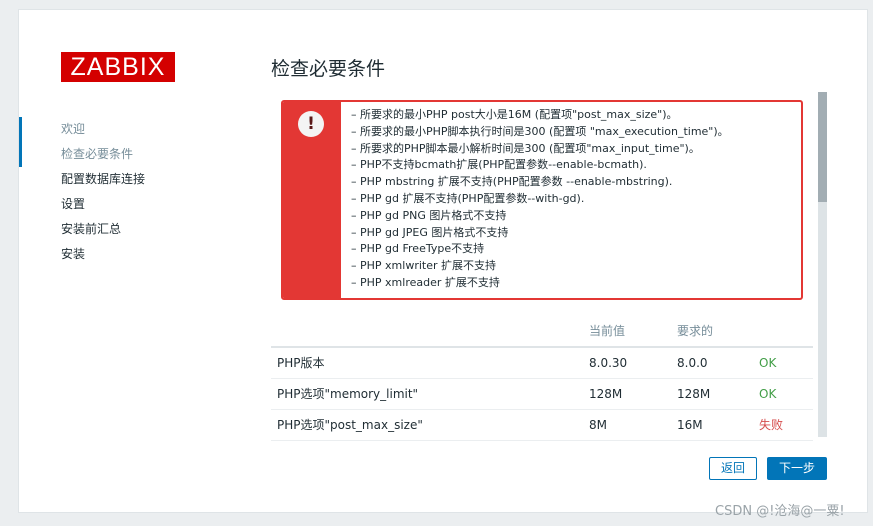  I want to click on table-row: PHP选项"memory_limit" 128M 128M OK, so click(542, 394).